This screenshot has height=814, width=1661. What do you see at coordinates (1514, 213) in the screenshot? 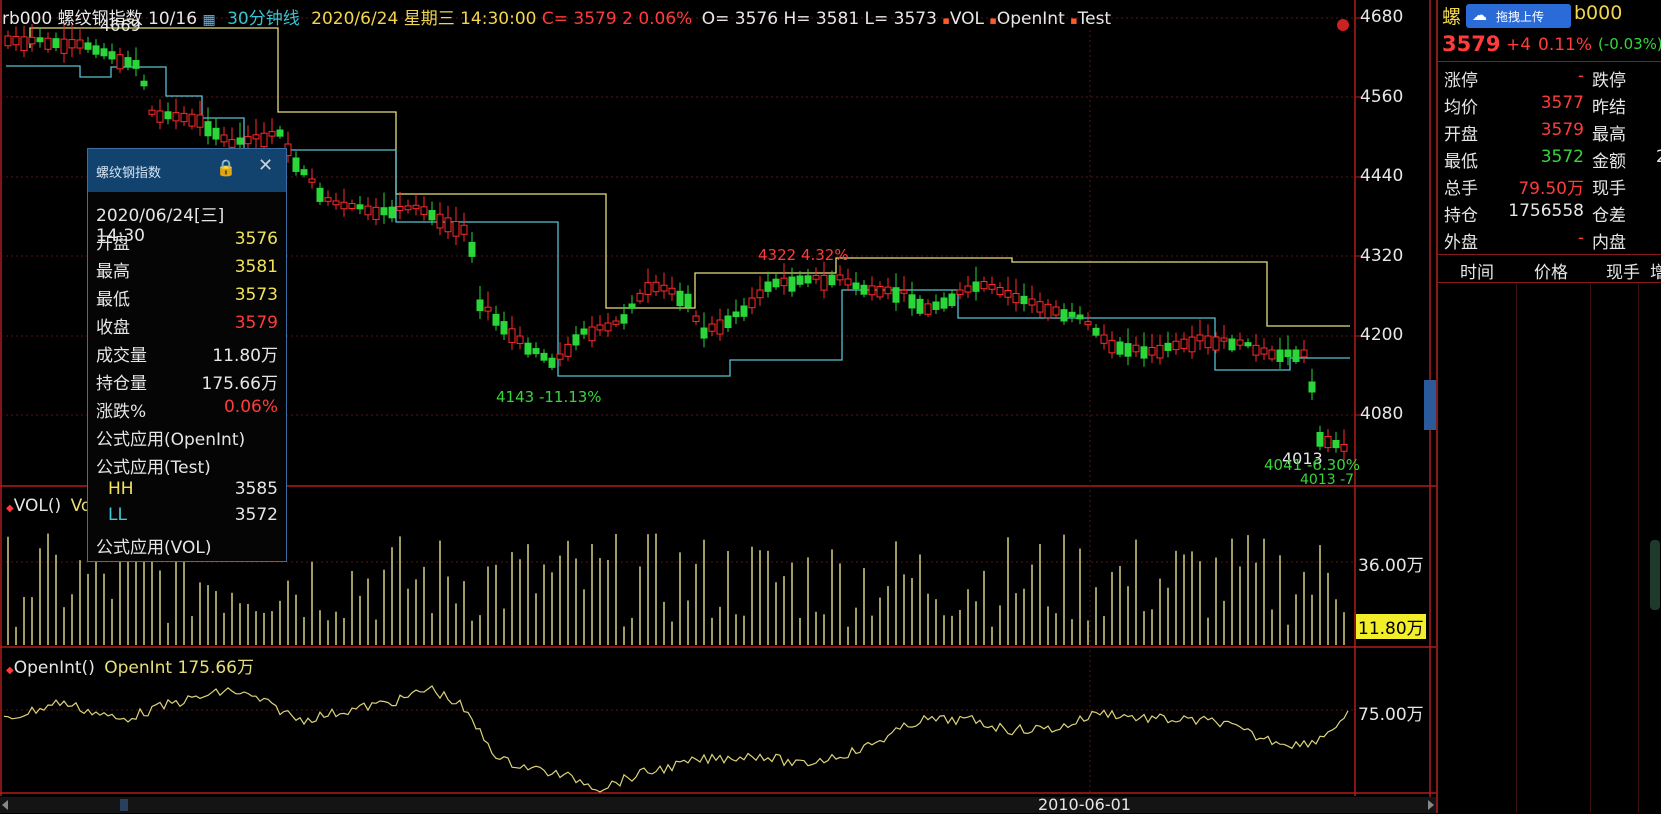
I see `quote-row: 持仓 1756558` at bounding box center [1514, 213].